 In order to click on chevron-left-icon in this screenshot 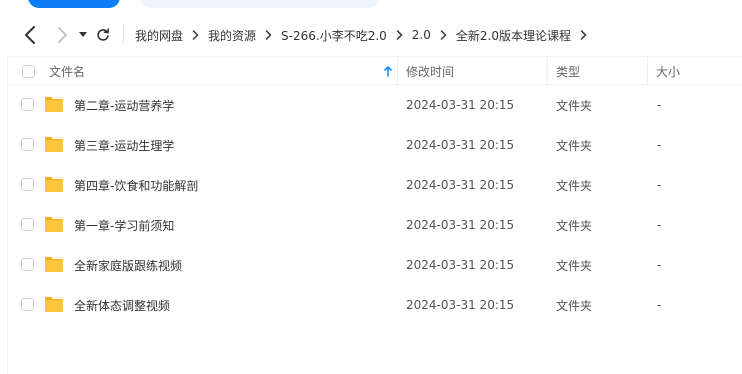, I will do `click(30, 35)`.